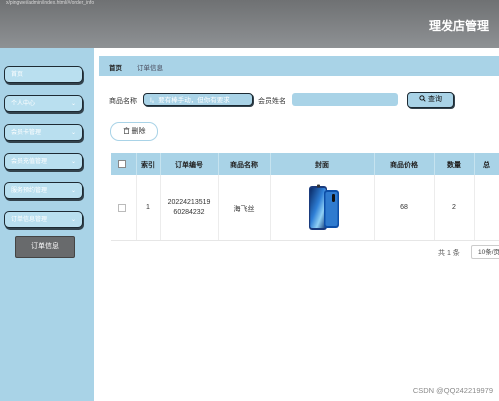 Image resolution: width=499 pixels, height=401 pixels. I want to click on search-button: 查询, so click(430, 100).